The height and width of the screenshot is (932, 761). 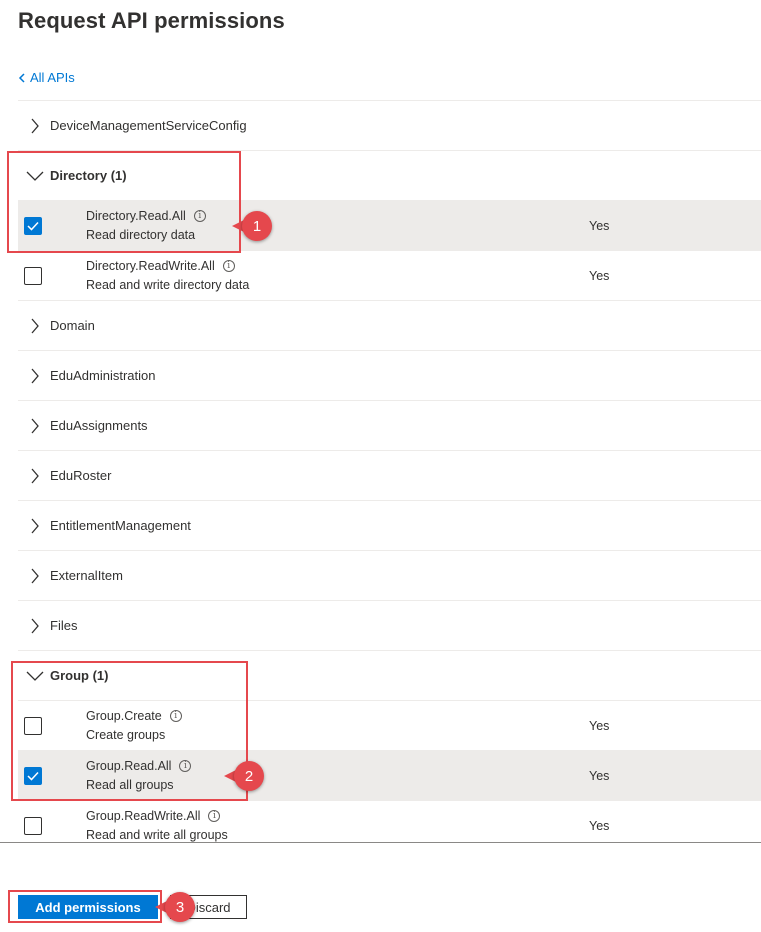 I want to click on permission-description: Read and write directory data, so click(x=168, y=285).